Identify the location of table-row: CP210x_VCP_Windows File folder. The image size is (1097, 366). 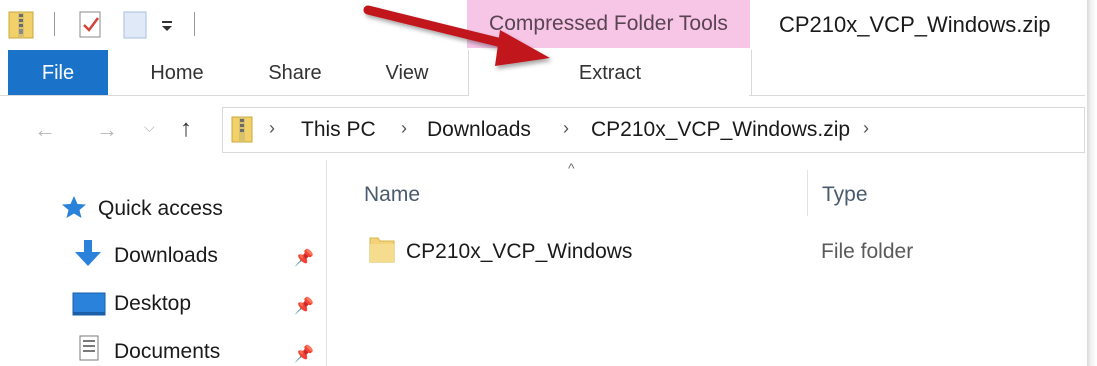
(721, 250).